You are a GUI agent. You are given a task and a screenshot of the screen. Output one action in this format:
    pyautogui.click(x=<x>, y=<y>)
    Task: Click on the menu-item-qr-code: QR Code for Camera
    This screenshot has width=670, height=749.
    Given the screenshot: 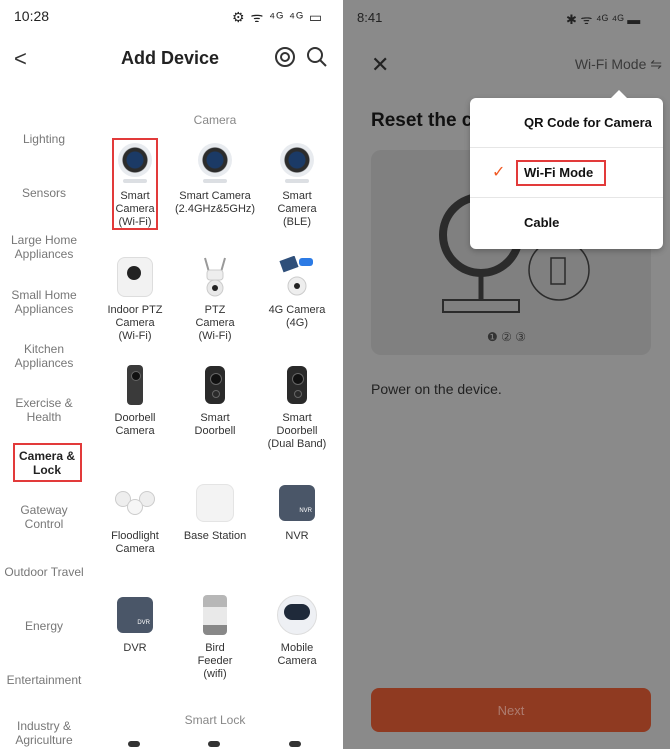 What is the action you would take?
    pyautogui.click(x=566, y=123)
    